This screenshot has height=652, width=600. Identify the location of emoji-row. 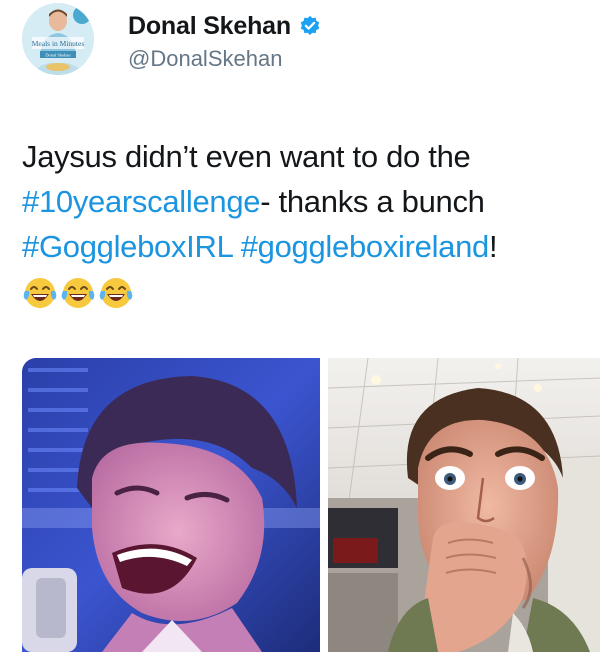
(307, 293).